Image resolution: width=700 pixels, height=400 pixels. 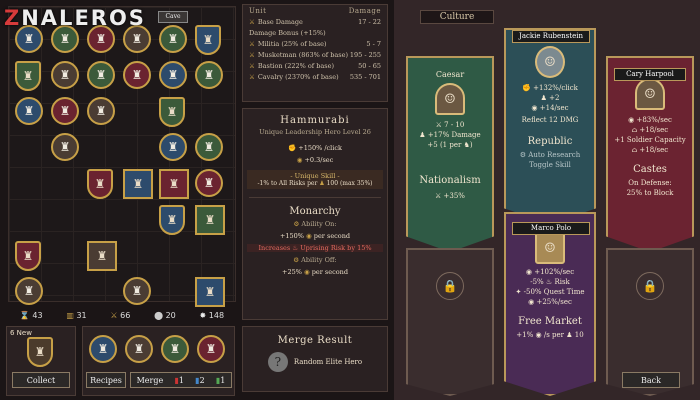 What do you see at coordinates (315, 359) in the screenshot?
I see `merge-result-panel: Merge Result ? Random Elite Hero` at bounding box center [315, 359].